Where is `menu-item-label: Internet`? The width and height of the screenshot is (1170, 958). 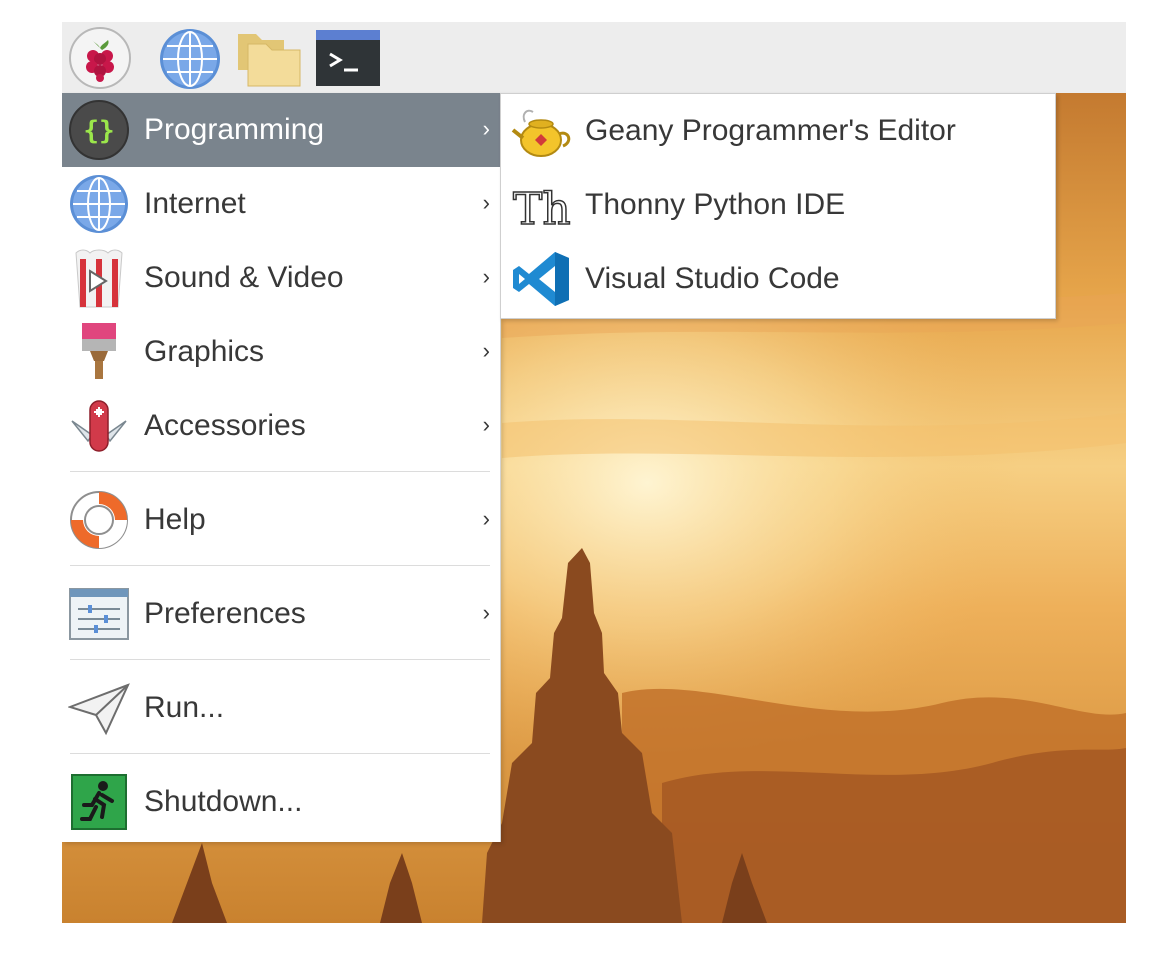
menu-item-label: Internet is located at coordinates (195, 203).